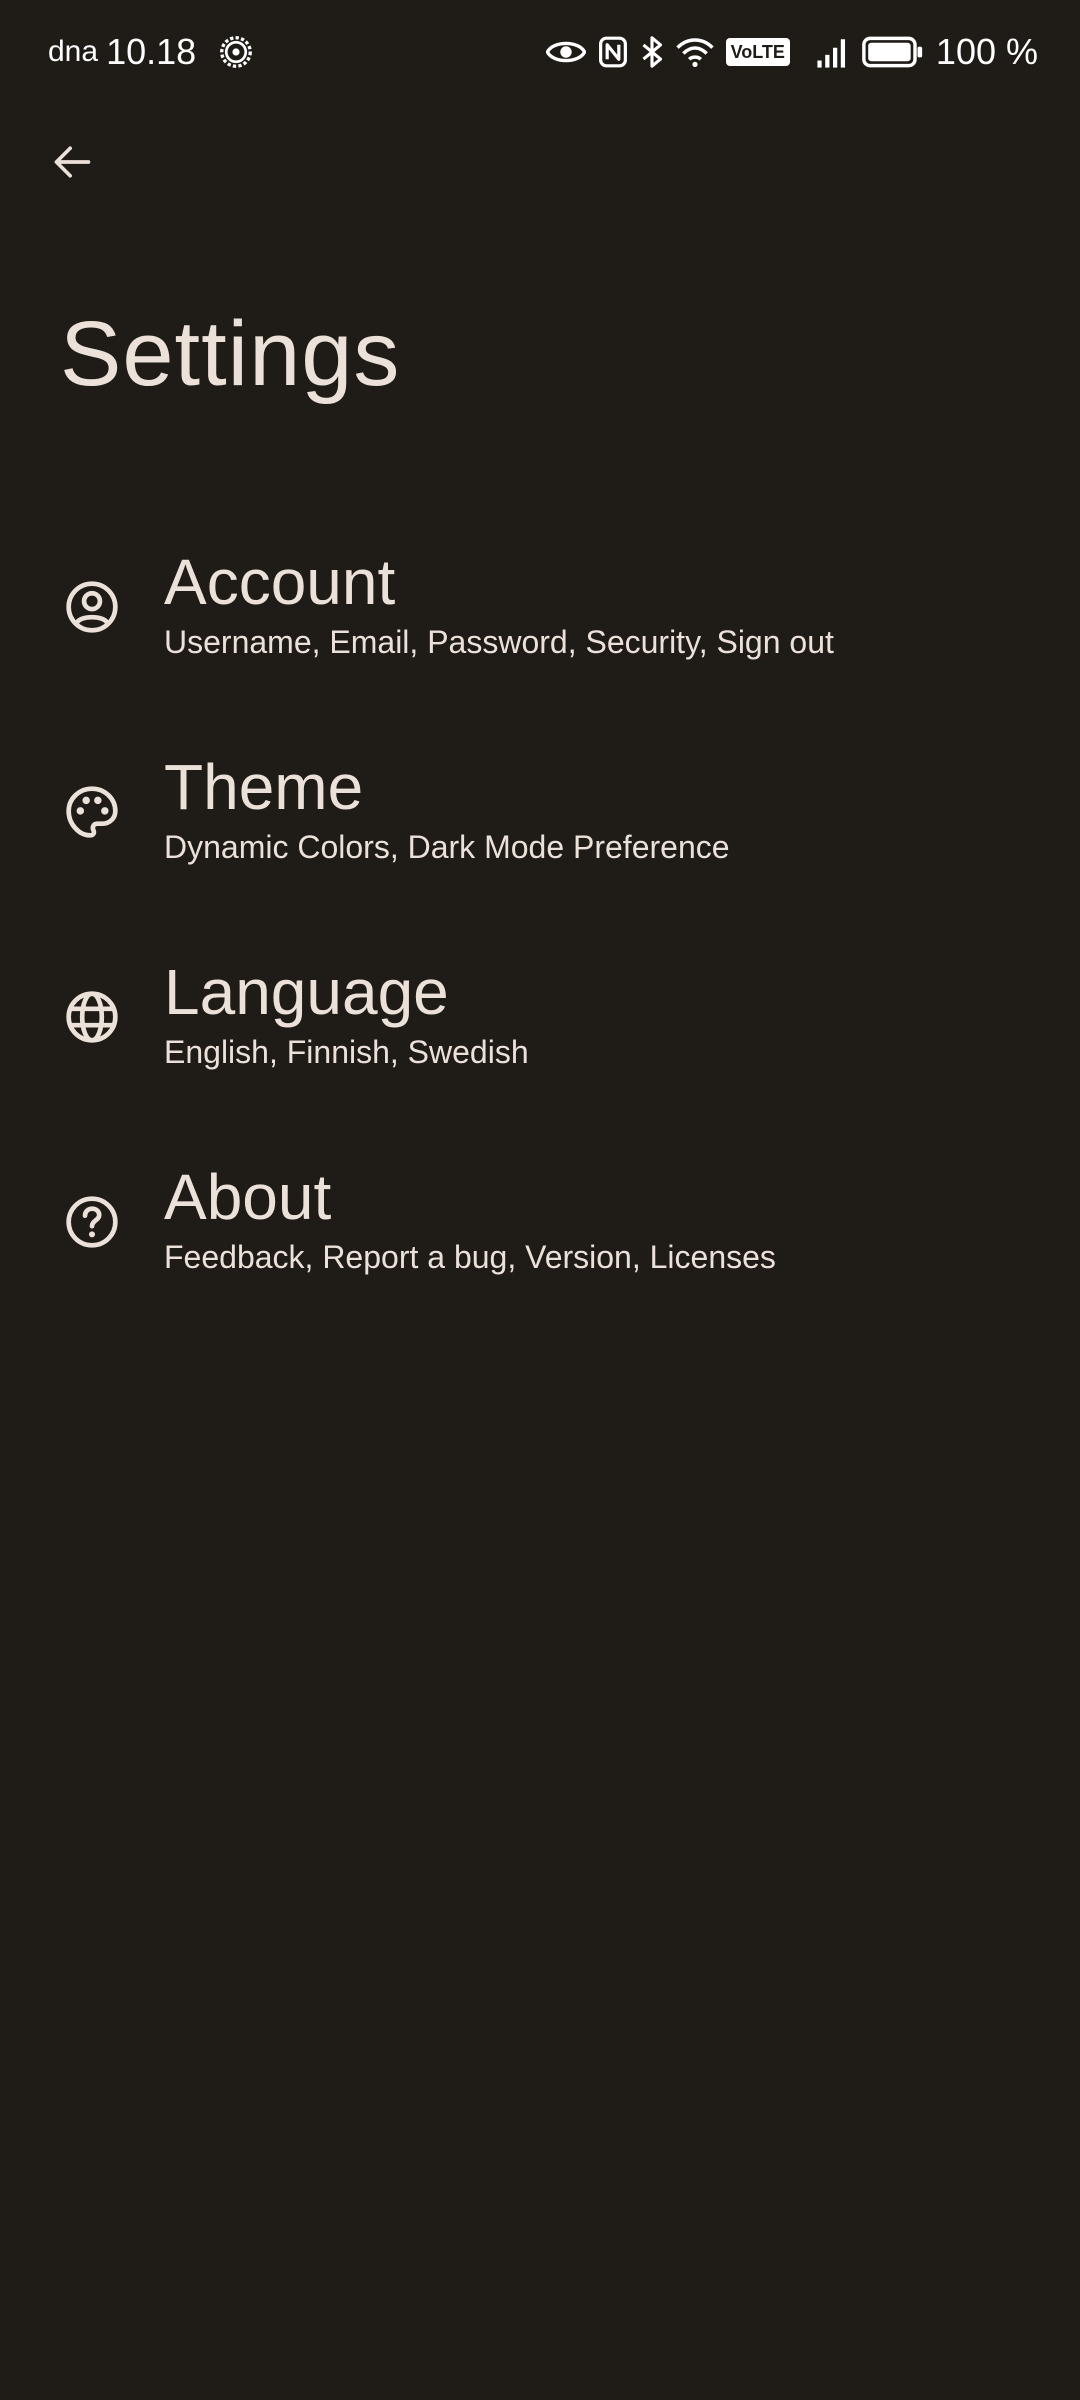 The height and width of the screenshot is (2400, 1080). Describe the element at coordinates (248, 1196) in the screenshot. I see `settings-item-title: About` at that location.